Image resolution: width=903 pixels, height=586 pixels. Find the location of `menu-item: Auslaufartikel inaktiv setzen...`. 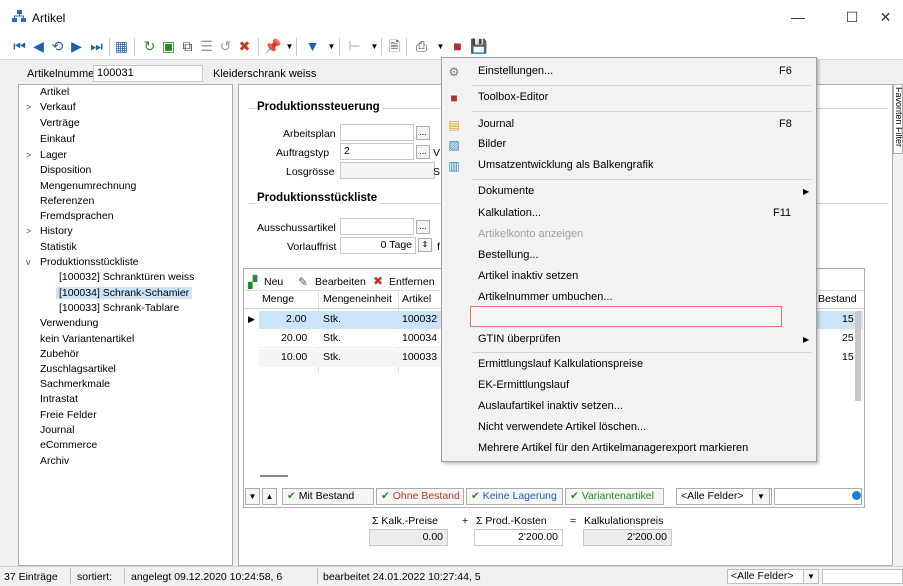

menu-item: Auslaufartikel inaktiv setzen... is located at coordinates (550, 406).